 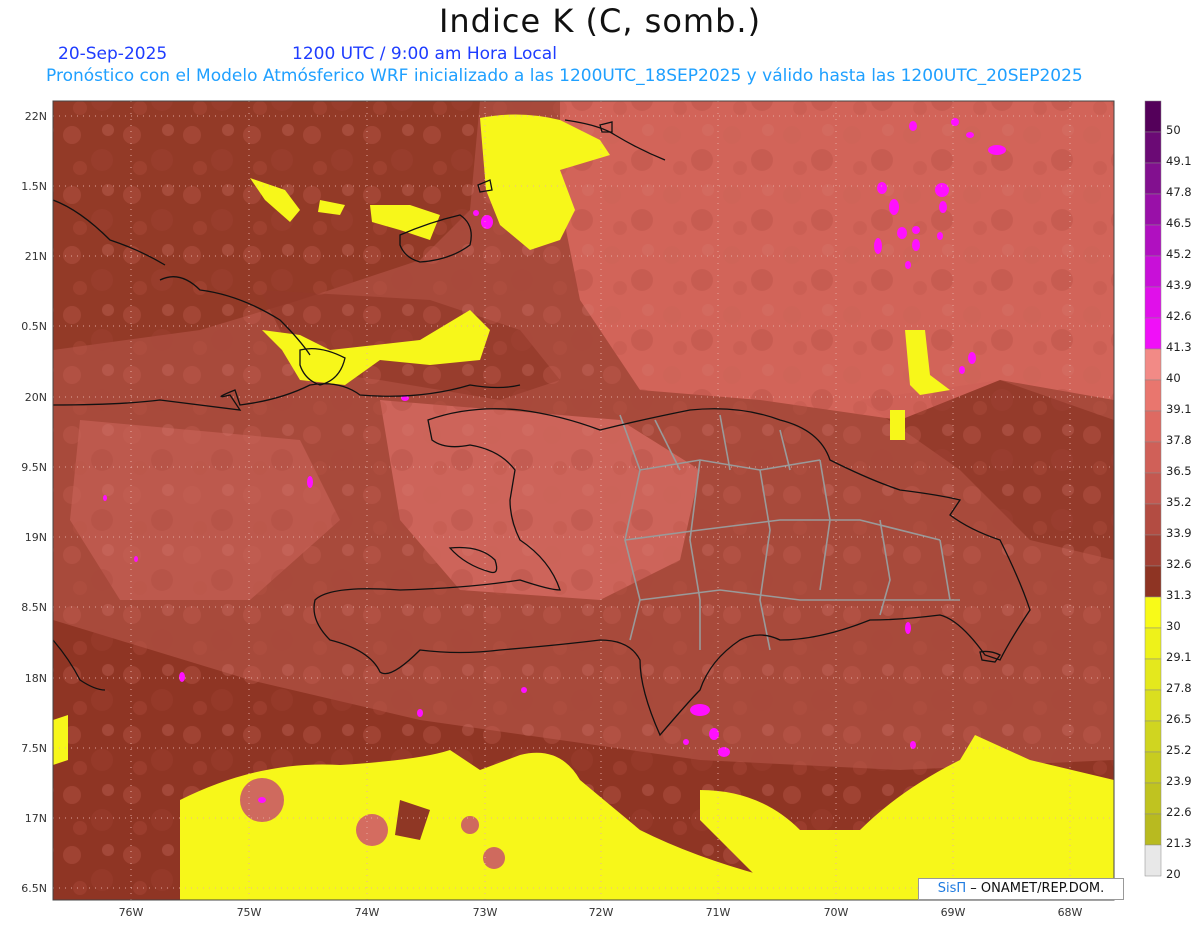 What do you see at coordinates (836, 912) in the screenshot?
I see `lon-label: 70W` at bounding box center [836, 912].